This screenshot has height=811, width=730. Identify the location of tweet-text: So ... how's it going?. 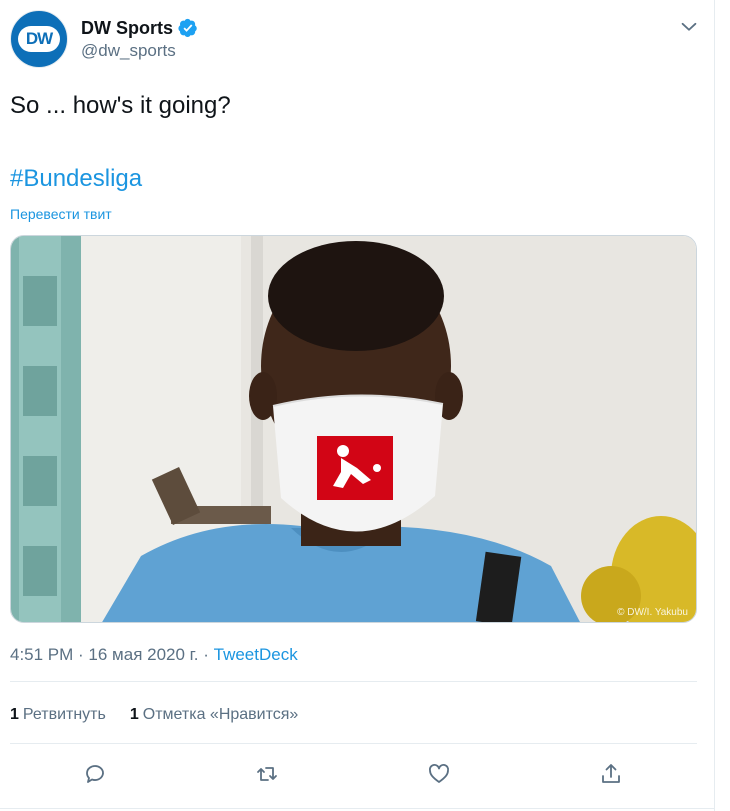
(120, 105).